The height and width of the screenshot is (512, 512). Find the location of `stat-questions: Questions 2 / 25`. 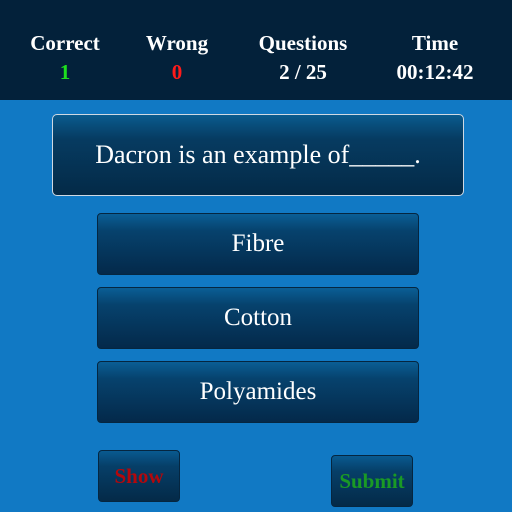

stat-questions: Questions 2 / 25 is located at coordinates (303, 57).